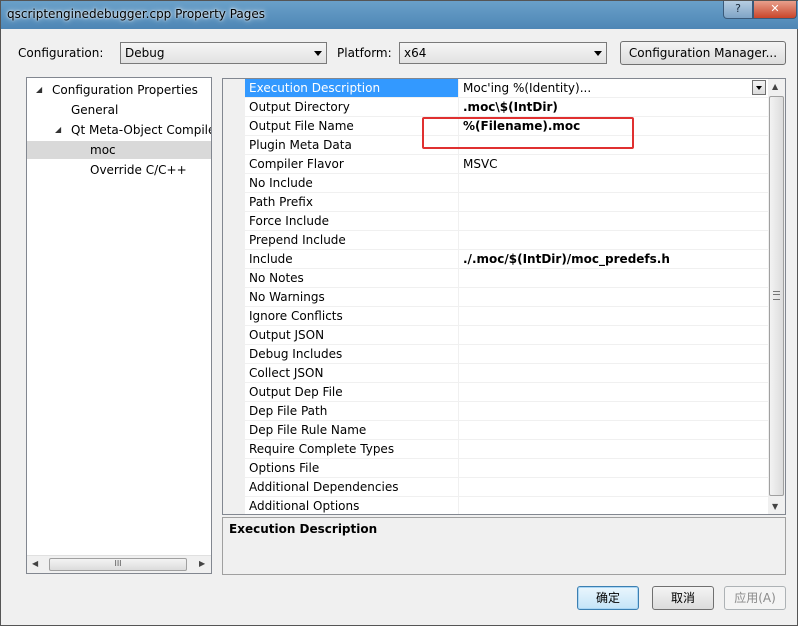  I want to click on property-row-additional-options: Additional Options, so click(507, 505).